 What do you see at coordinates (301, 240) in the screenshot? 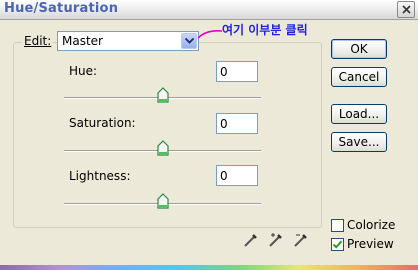
I see `eyedropper-minus-icon` at bounding box center [301, 240].